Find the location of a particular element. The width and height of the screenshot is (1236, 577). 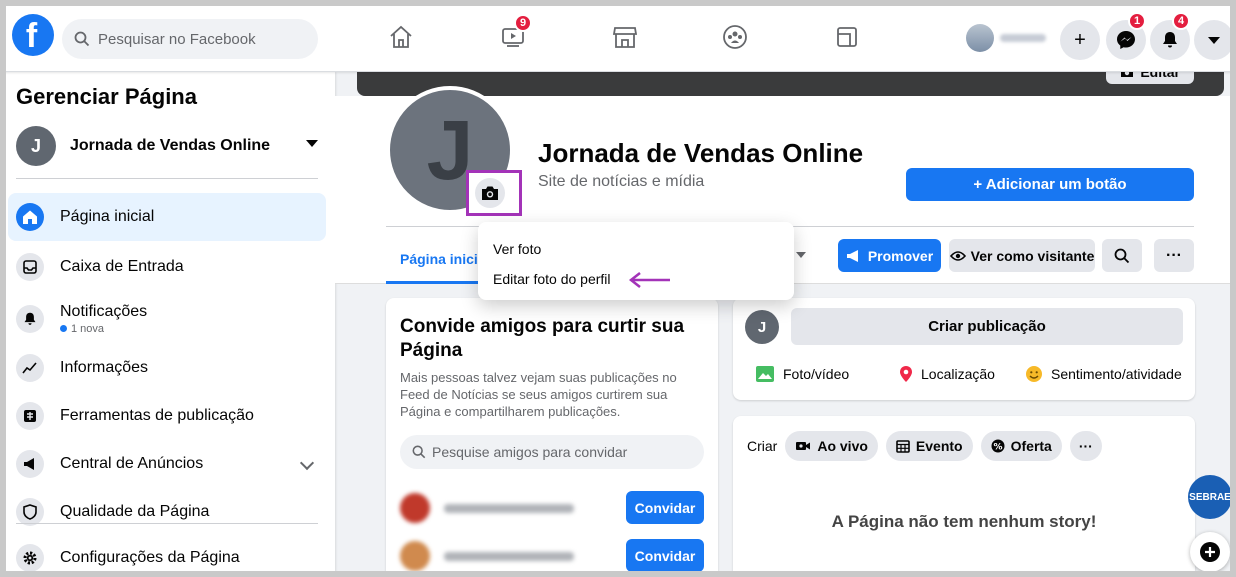

page-selector-name: Jornada de Vendas Online is located at coordinates (170, 145).